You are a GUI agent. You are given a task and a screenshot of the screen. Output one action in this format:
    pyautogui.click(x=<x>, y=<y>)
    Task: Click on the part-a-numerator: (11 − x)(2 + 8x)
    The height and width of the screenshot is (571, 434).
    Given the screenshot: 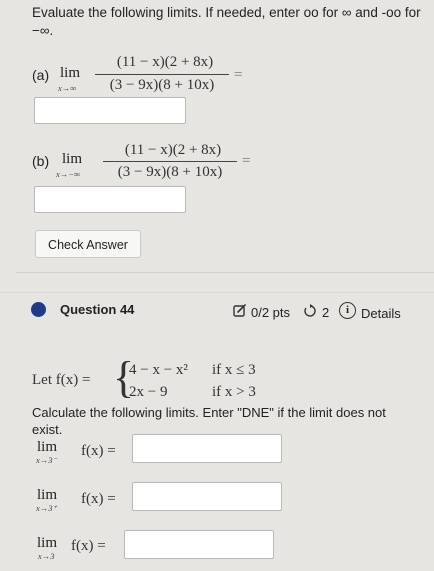 What is the action you would take?
    pyautogui.click(x=165, y=62)
    